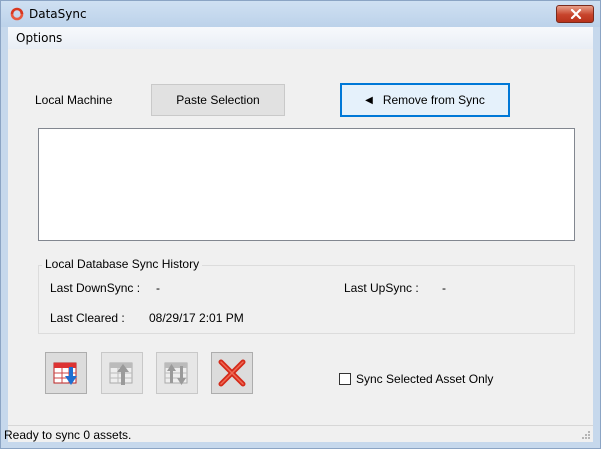 The height and width of the screenshot is (449, 601). Describe the element at coordinates (444, 288) in the screenshot. I see `last-upsync-value: -` at that location.